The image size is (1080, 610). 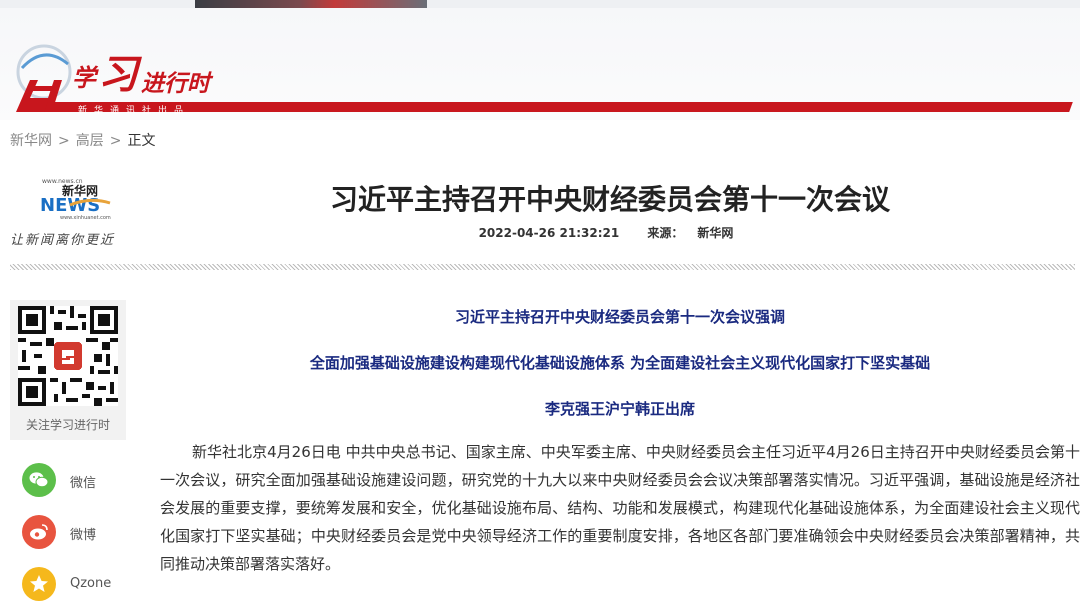 I want to click on breadcrumb-section-link: 高层, so click(x=90, y=141).